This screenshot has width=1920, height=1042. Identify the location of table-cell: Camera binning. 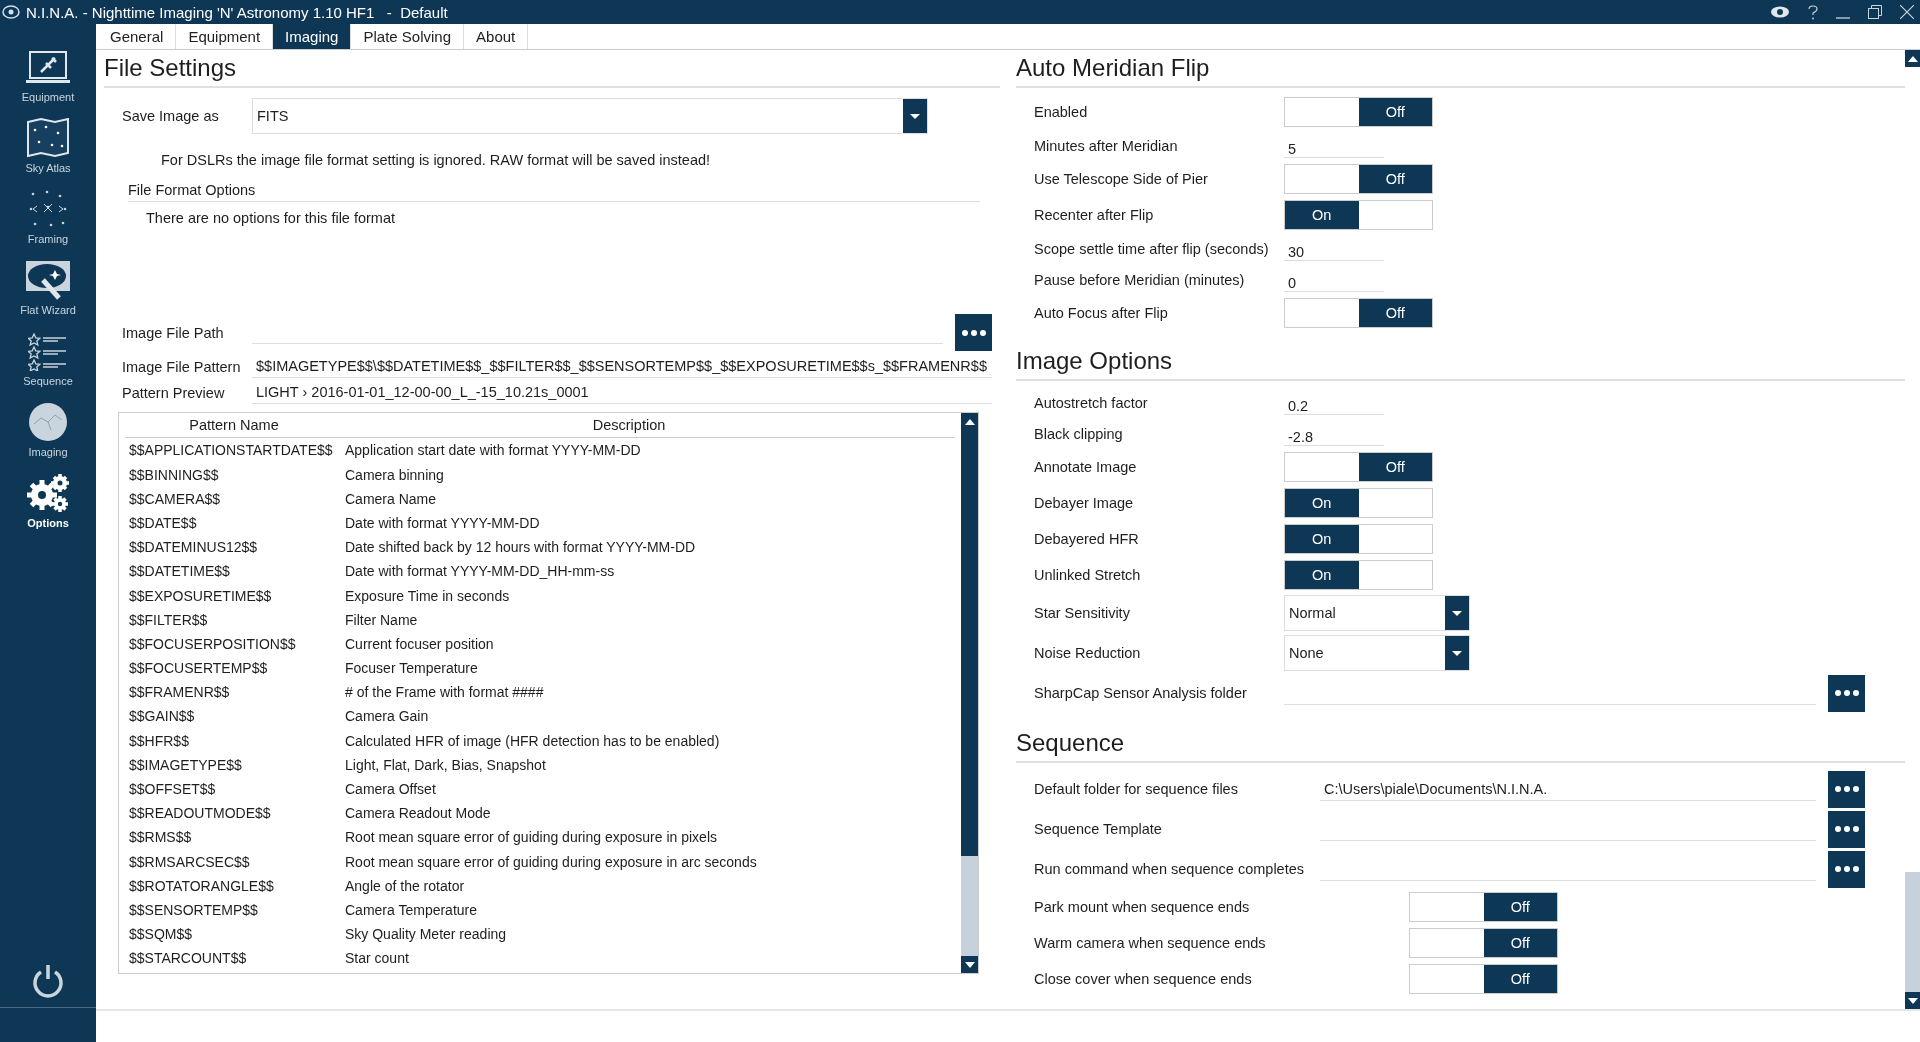
(394, 474).